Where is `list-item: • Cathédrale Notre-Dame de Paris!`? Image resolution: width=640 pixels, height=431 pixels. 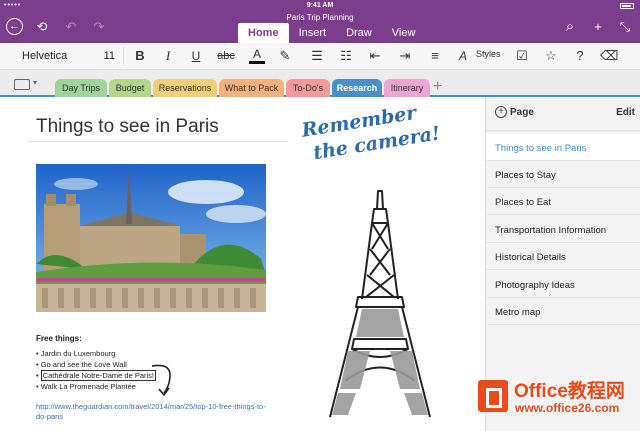 list-item: • Cathédrale Notre-Dame de Paris! is located at coordinates (96, 375).